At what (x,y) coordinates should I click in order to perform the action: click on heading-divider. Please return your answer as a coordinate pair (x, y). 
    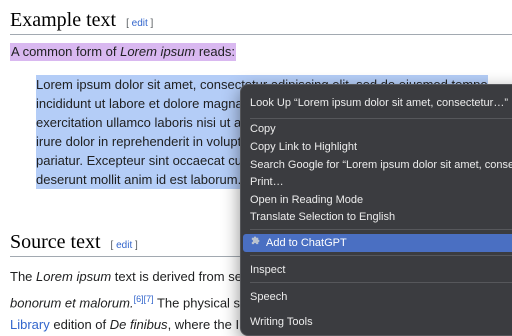
    Looking at the image, I should click on (261, 34).